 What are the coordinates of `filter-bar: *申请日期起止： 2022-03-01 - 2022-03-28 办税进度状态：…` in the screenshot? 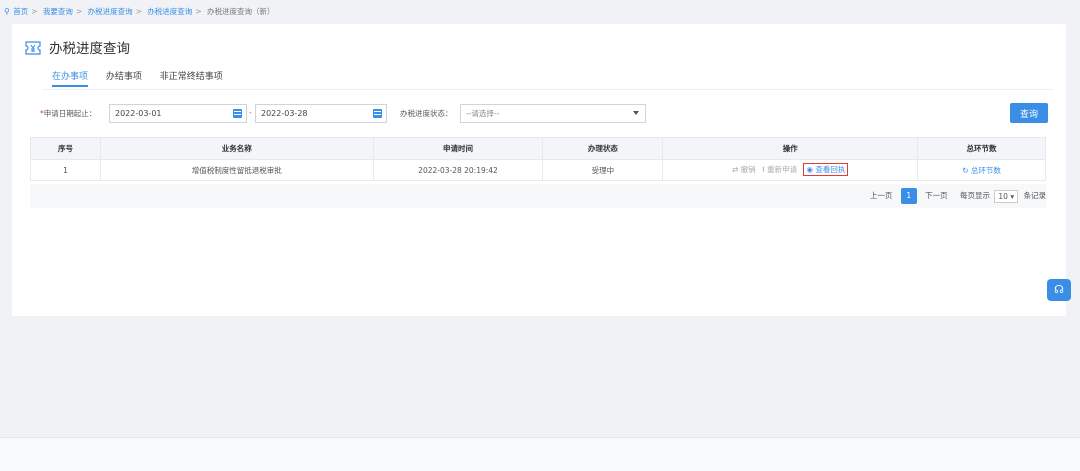 It's located at (548, 114).